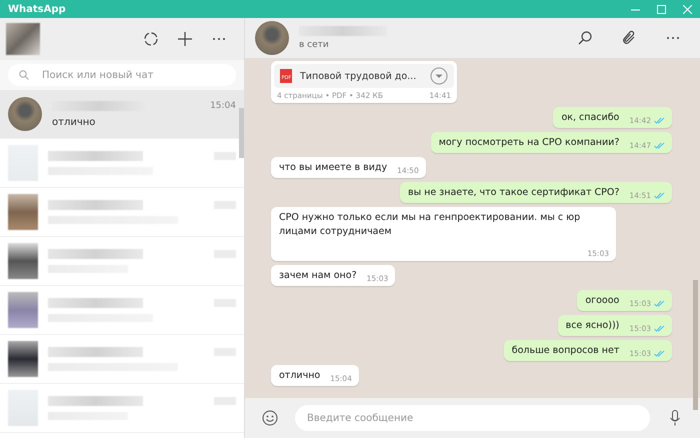  I want to click on message-text: огоооо, so click(602, 301).